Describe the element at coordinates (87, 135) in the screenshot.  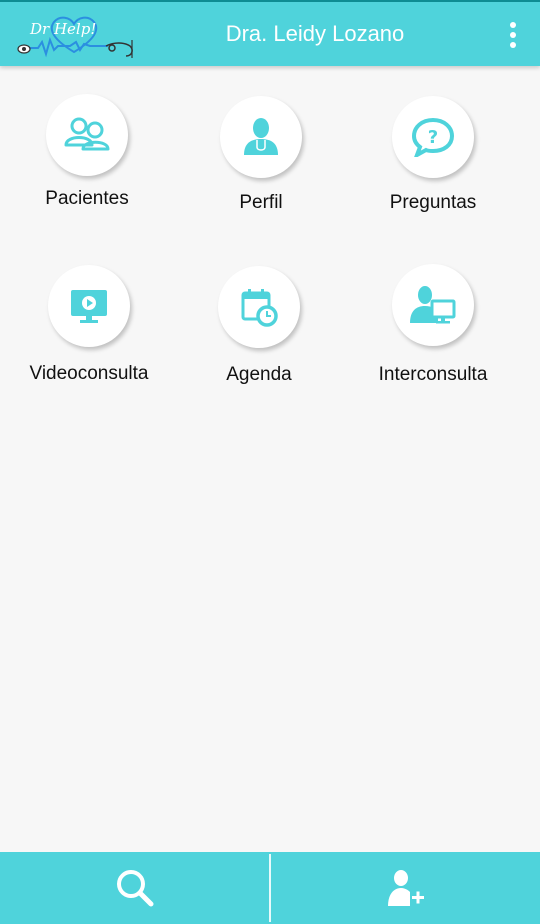
I see `patients-icon` at that location.